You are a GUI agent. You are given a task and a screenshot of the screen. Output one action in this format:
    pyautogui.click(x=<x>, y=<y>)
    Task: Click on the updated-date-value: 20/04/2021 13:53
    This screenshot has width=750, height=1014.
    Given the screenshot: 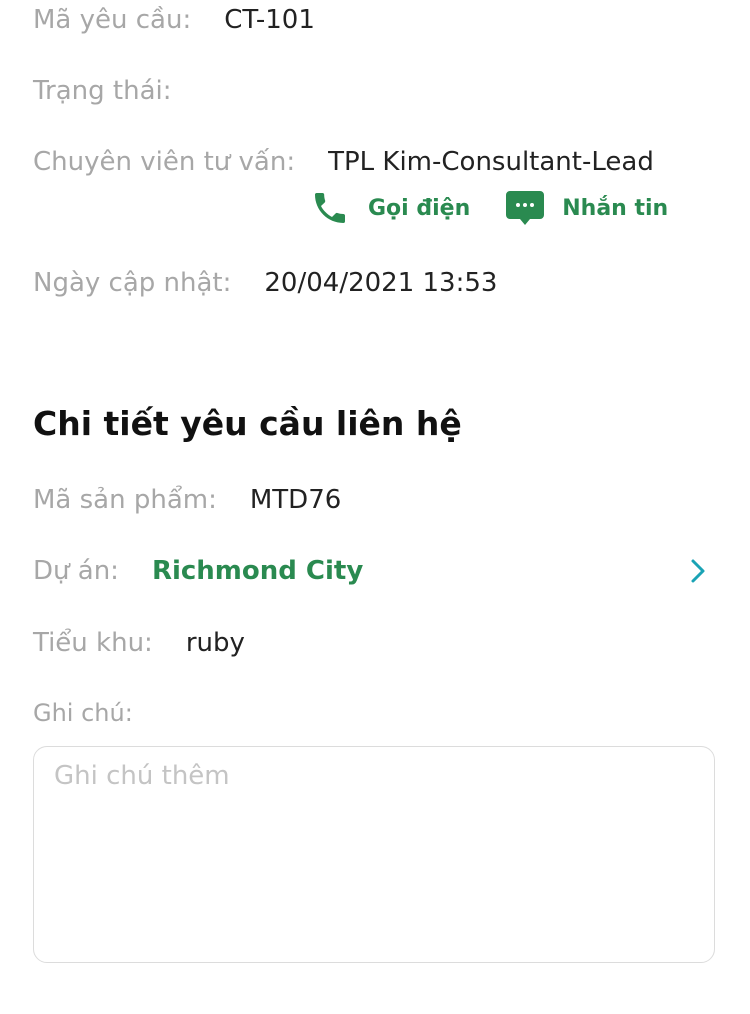 What is the action you would take?
    pyautogui.click(x=381, y=283)
    